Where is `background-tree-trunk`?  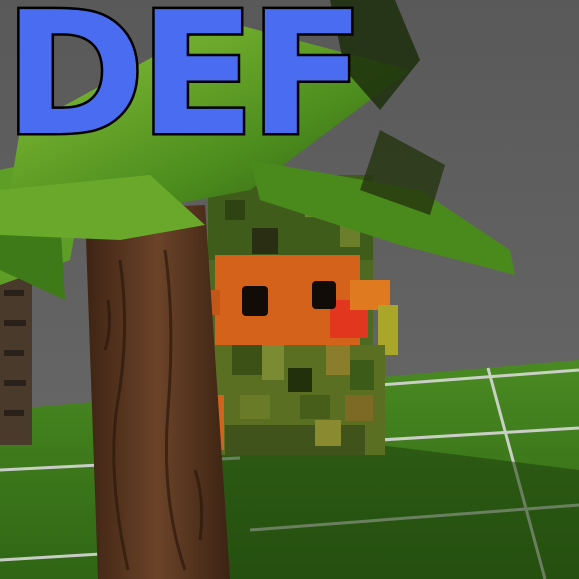 background-tree-trunk is located at coordinates (16, 357).